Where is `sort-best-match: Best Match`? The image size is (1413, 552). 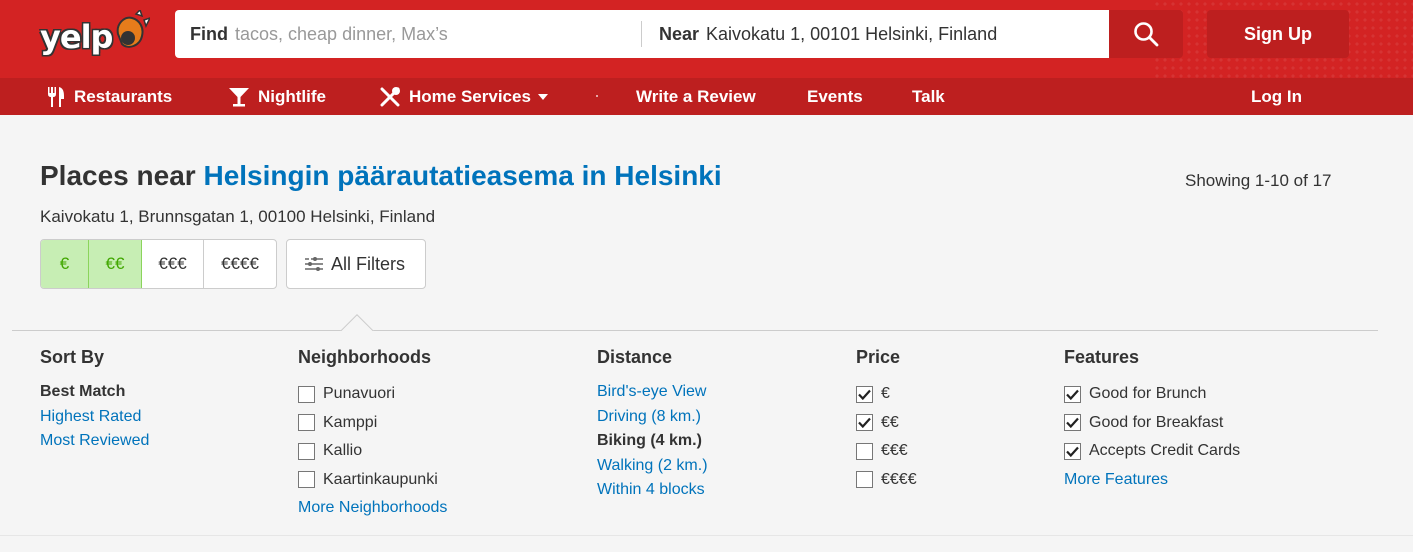 sort-best-match: Best Match is located at coordinates (94, 392).